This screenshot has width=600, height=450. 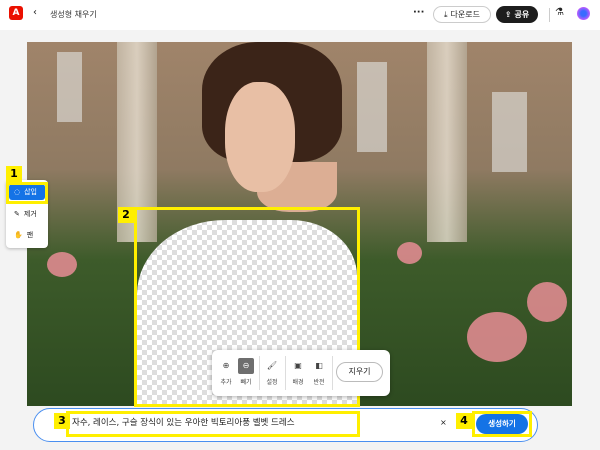 What do you see at coordinates (62, 421) in the screenshot?
I see `annotation-badge: 3` at bounding box center [62, 421].